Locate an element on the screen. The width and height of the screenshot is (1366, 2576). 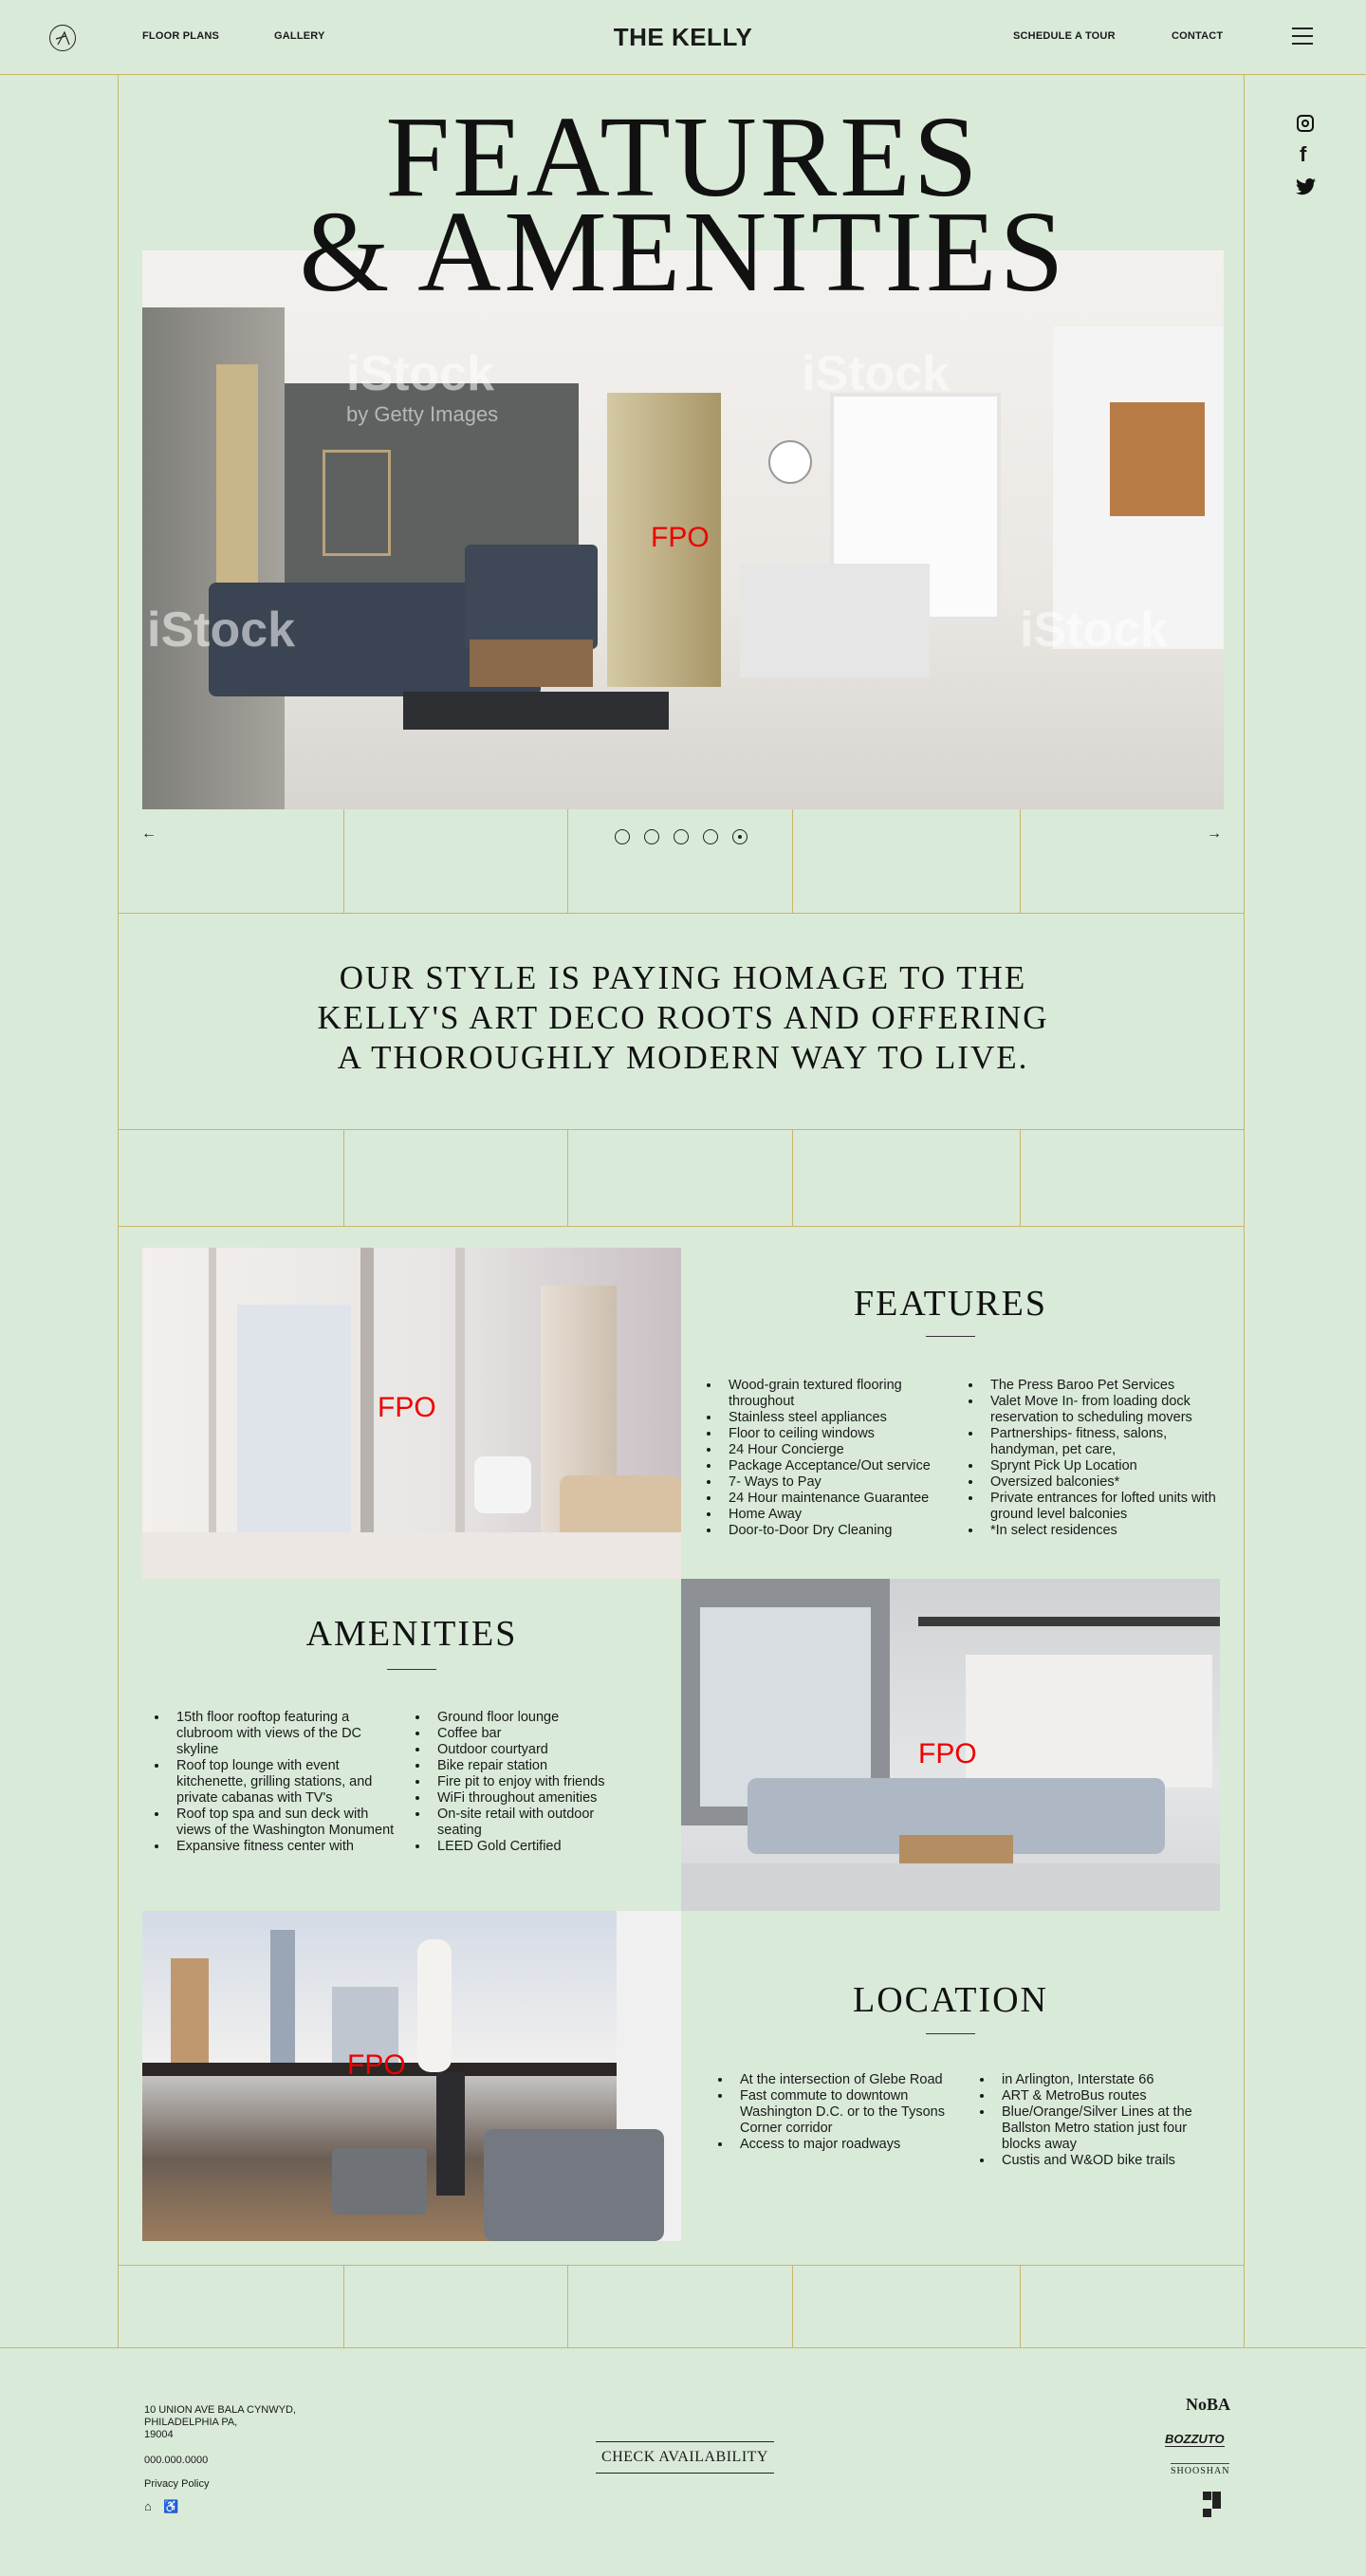
list-item: 24 Hour maintenance Guarantee is located at coordinates (840, 1499).